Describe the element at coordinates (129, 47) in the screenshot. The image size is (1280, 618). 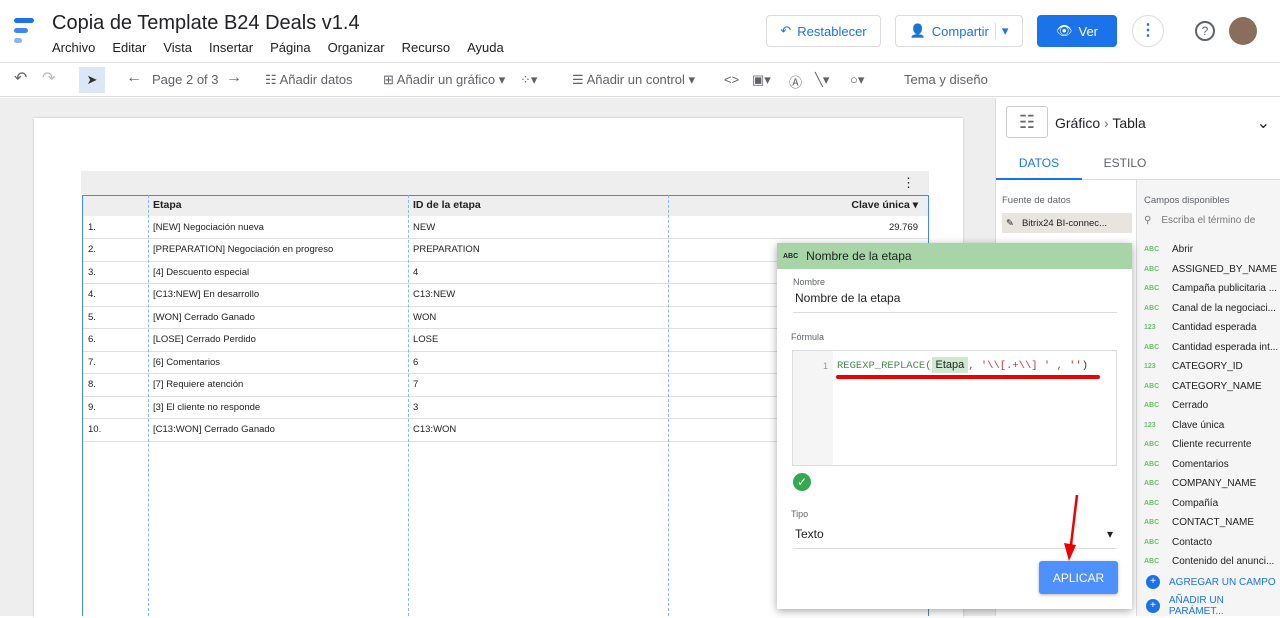
I see `menu-editar: Editar` at that location.